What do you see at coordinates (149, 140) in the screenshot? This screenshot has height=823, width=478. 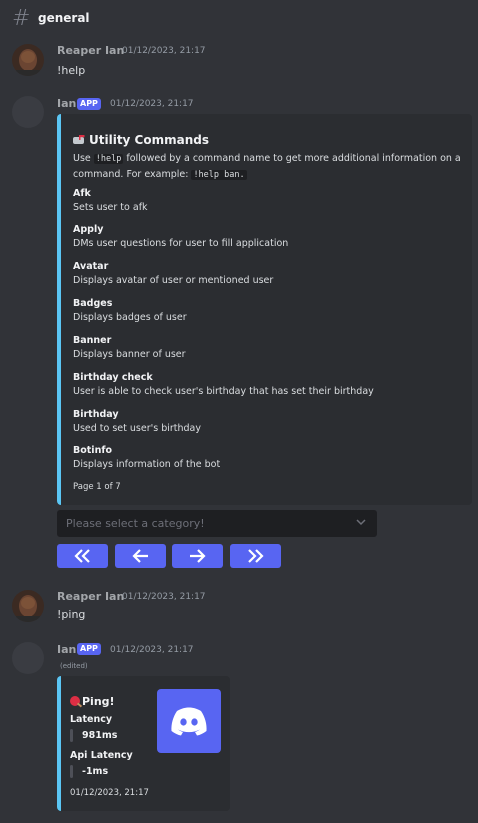 I see `embed-title: Utility Commands` at bounding box center [149, 140].